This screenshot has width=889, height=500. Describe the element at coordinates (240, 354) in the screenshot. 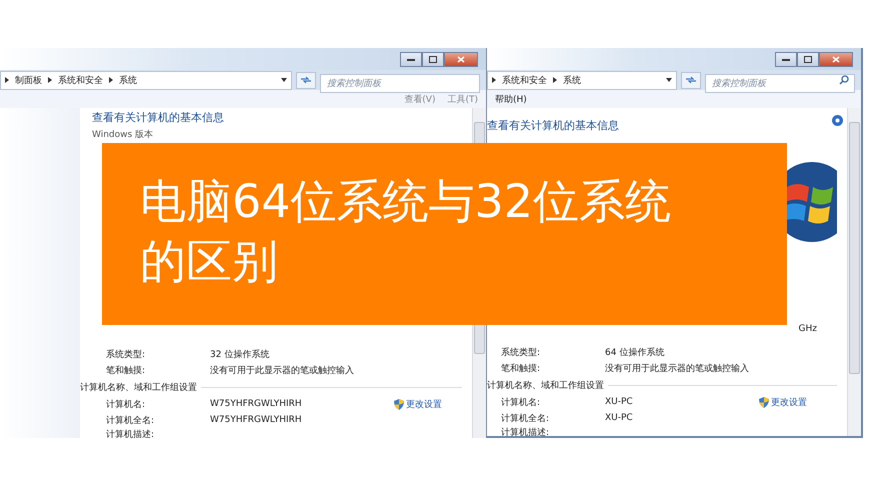

I see `property-value: 32 位操作系统` at that location.